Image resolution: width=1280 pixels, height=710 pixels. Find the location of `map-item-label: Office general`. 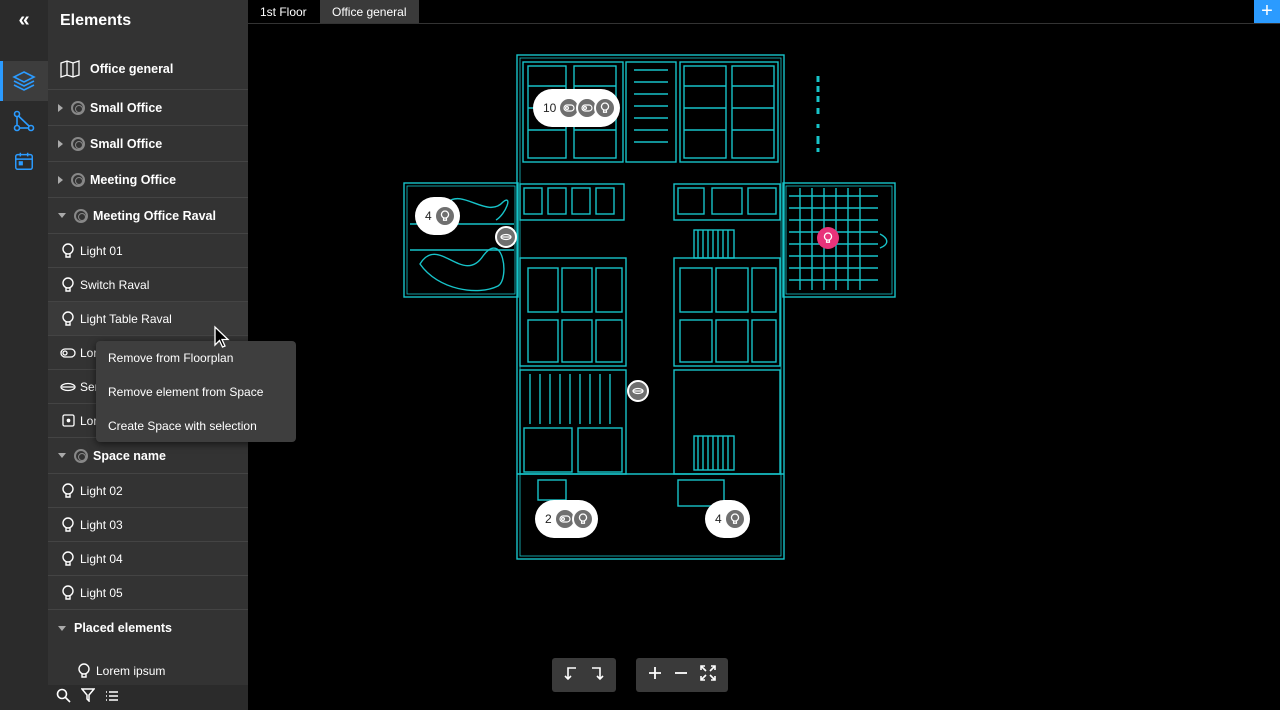

map-item-label: Office general is located at coordinates (132, 68).